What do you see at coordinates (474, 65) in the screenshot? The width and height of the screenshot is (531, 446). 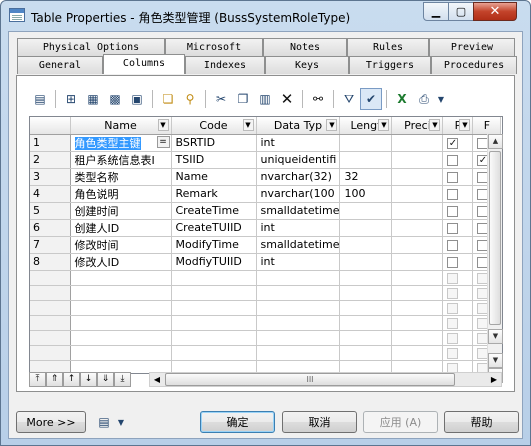 I see `tab-procedures: Procedures` at bounding box center [474, 65].